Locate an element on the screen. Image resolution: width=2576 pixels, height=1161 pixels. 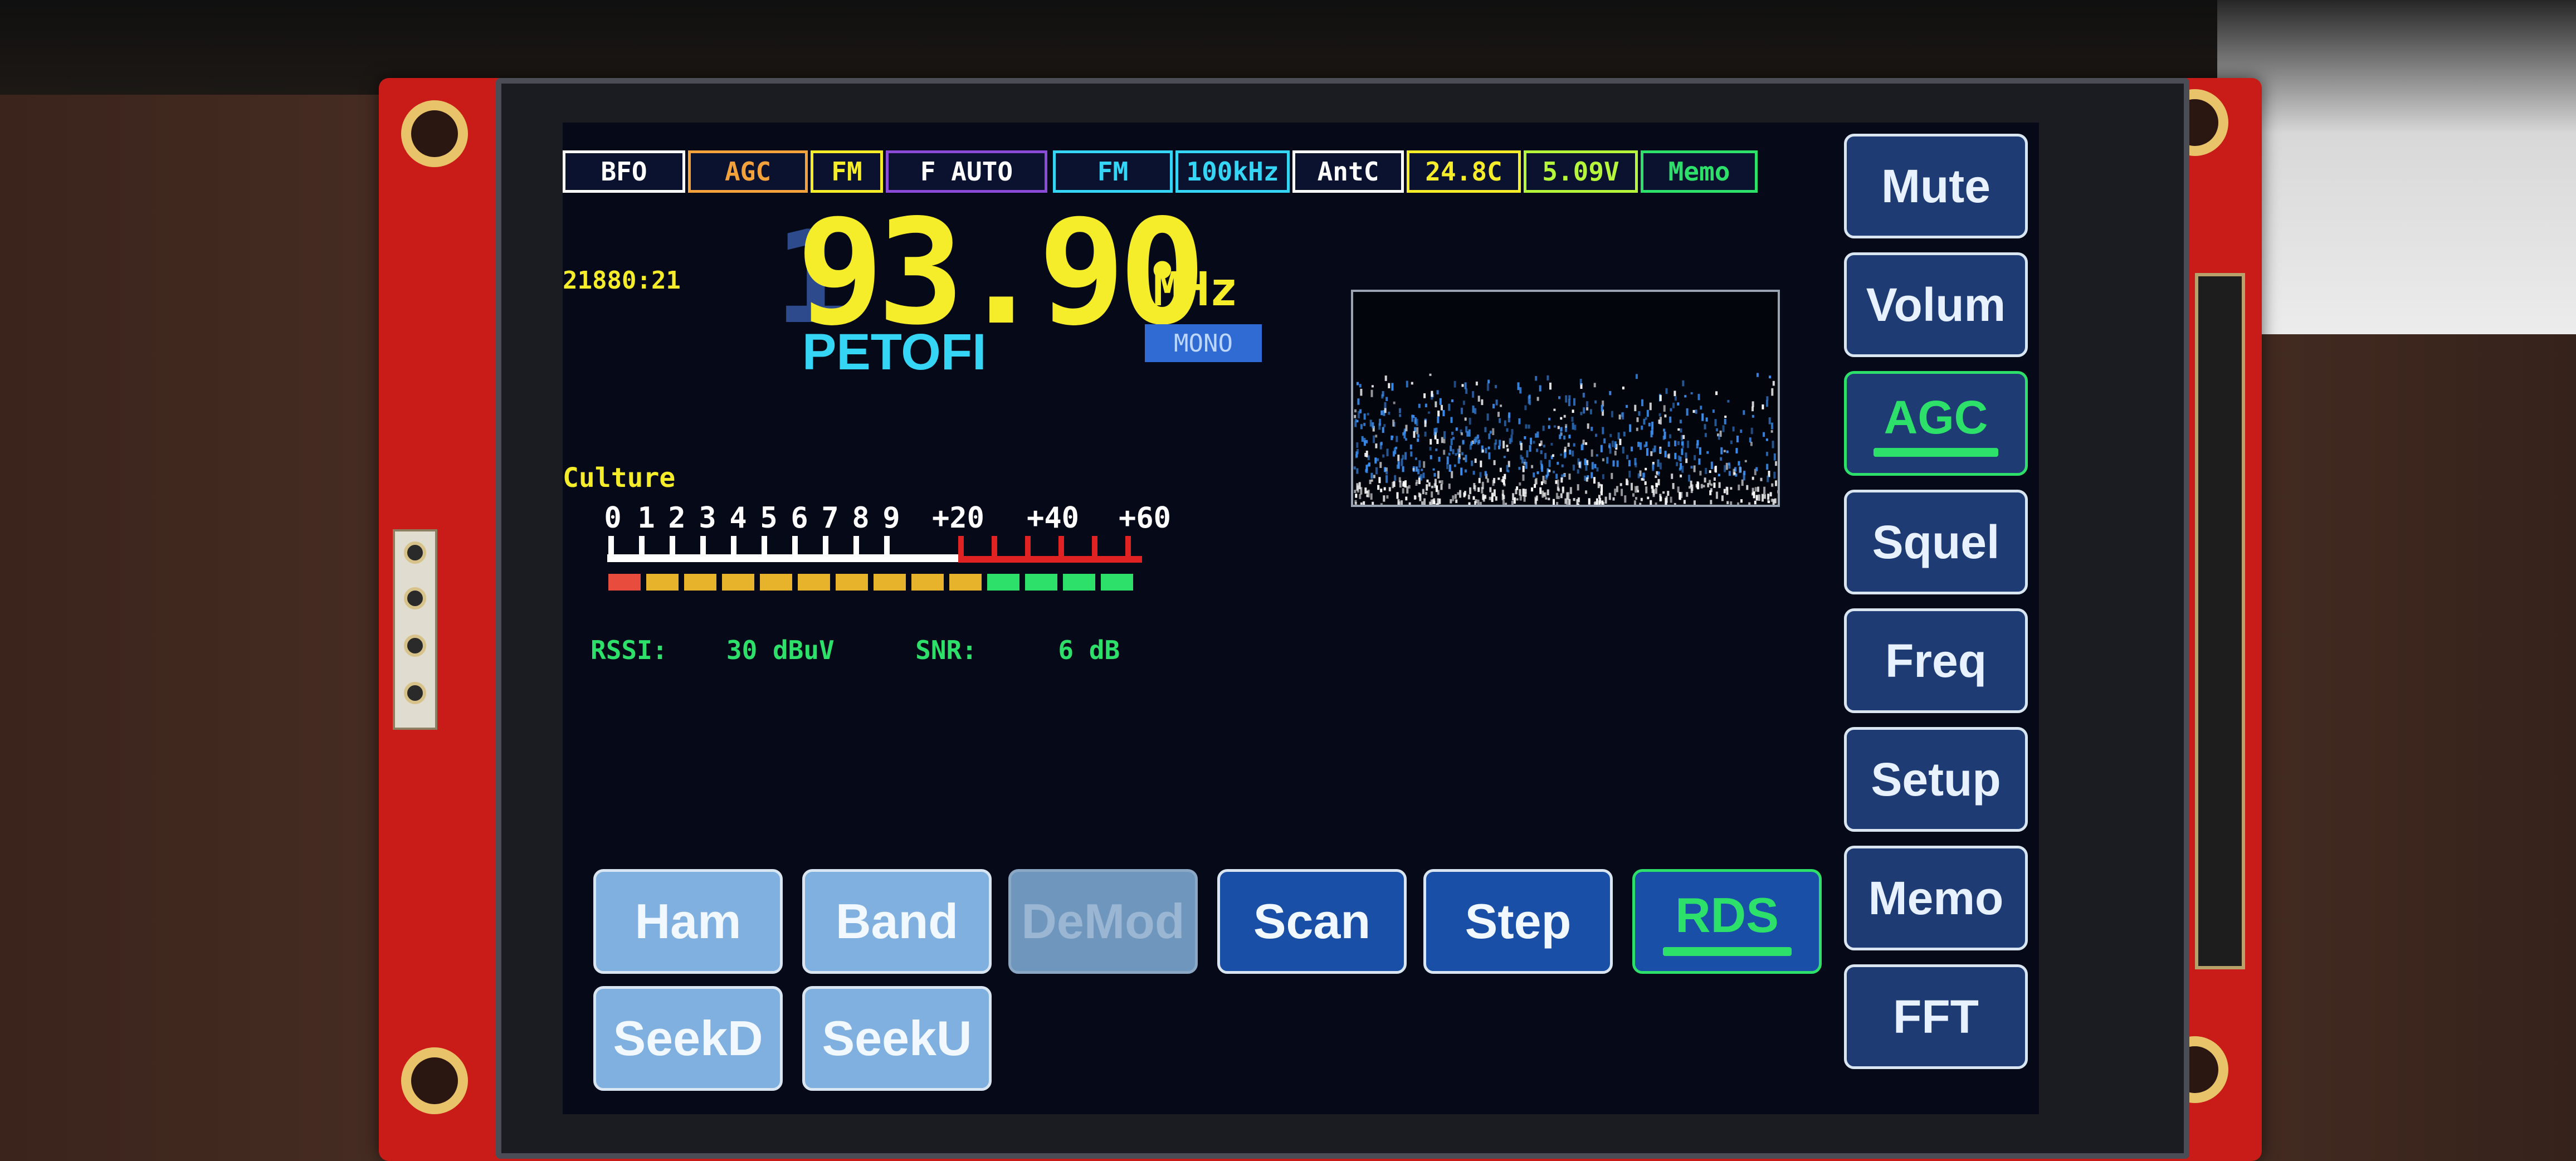
band-button: Band is located at coordinates (897, 921).